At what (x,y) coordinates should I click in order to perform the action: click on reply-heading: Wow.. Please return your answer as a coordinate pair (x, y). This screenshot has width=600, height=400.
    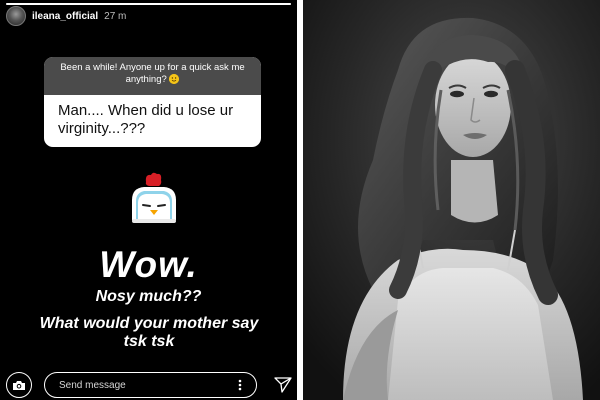
    Looking at the image, I should click on (148, 264).